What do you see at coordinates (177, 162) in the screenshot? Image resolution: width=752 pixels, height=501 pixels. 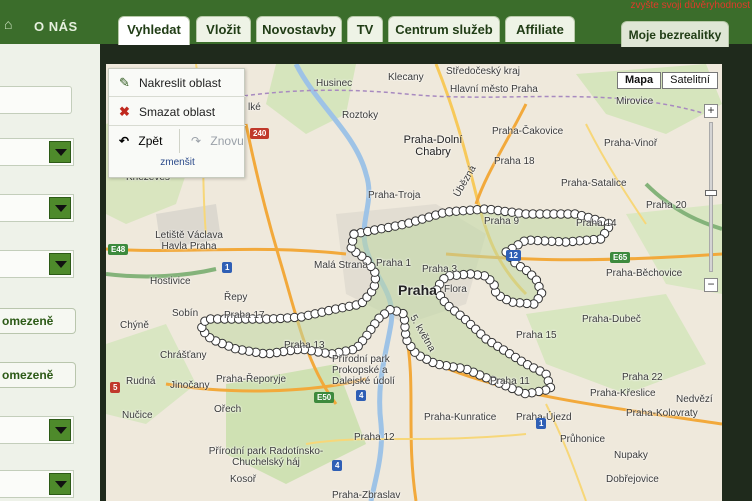 I see `shrink-link: zmenšit` at bounding box center [177, 162].